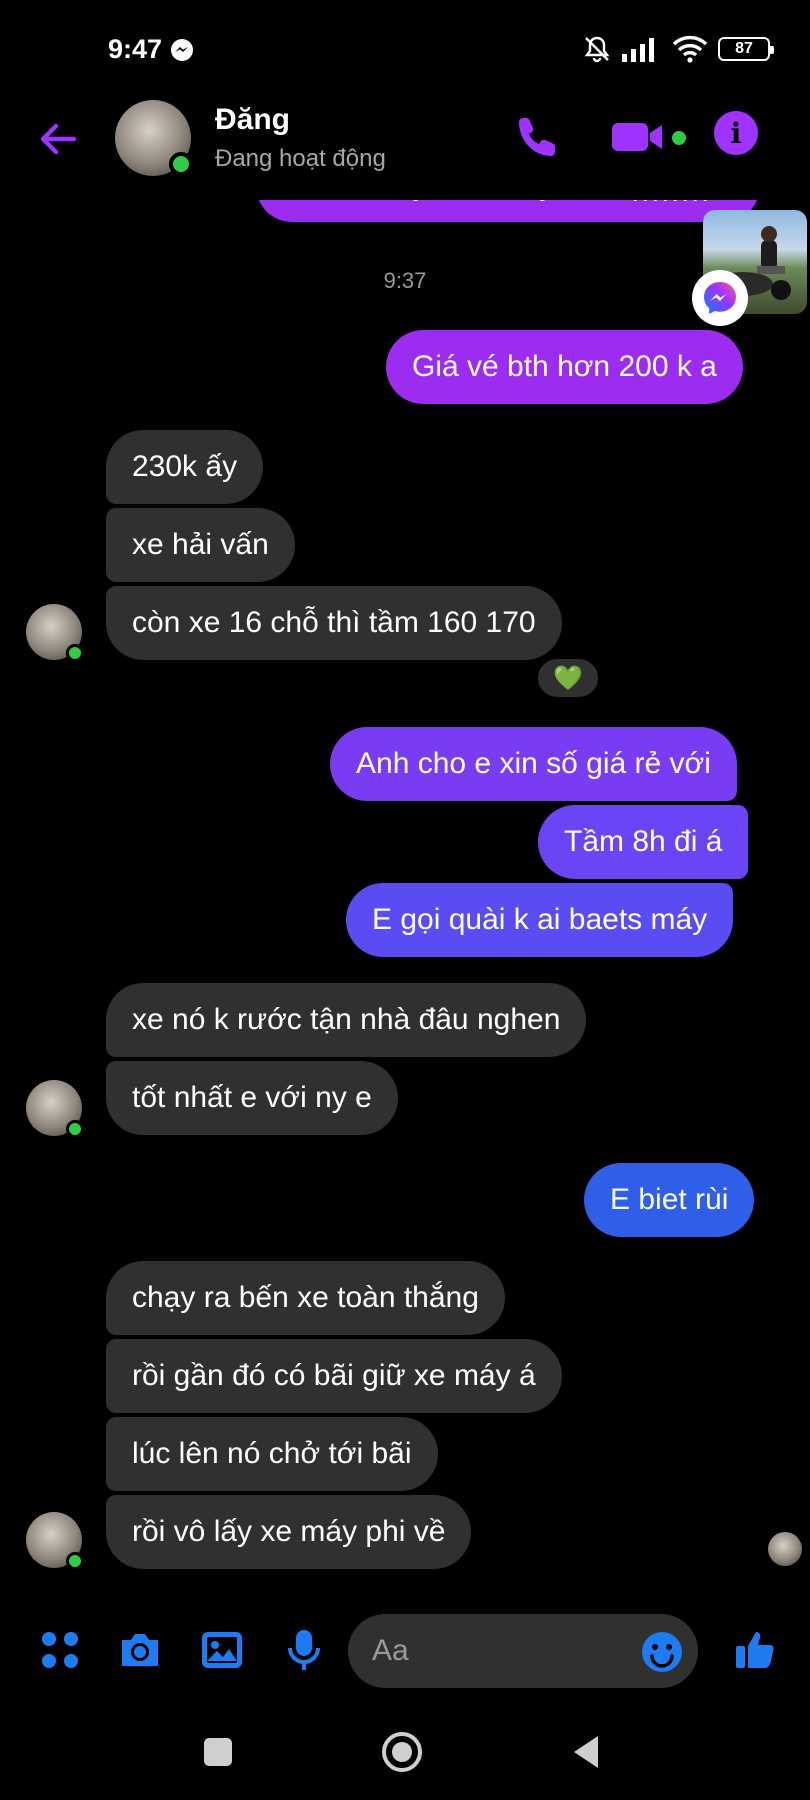 This screenshot has width=810, height=1800. Describe the element at coordinates (538, 137) in the screenshot. I see `phone-call-icon` at that location.